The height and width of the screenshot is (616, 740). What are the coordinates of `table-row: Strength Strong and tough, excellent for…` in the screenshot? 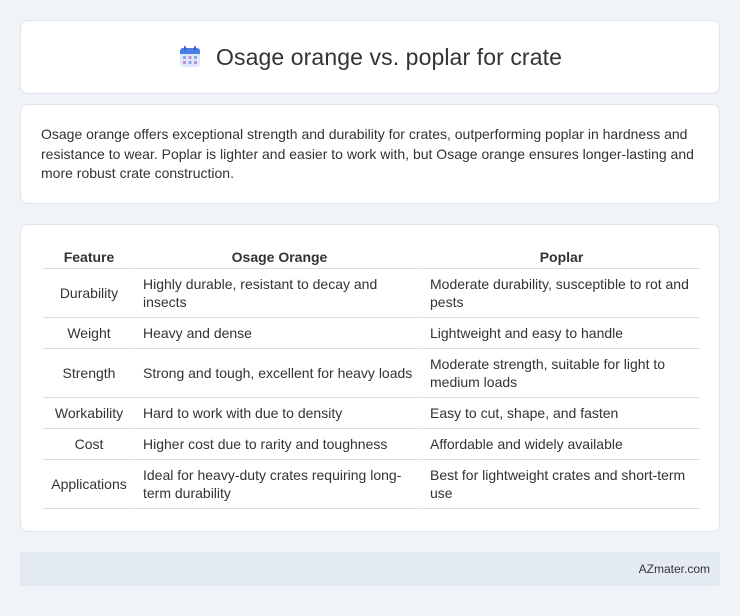 It's located at (371, 373).